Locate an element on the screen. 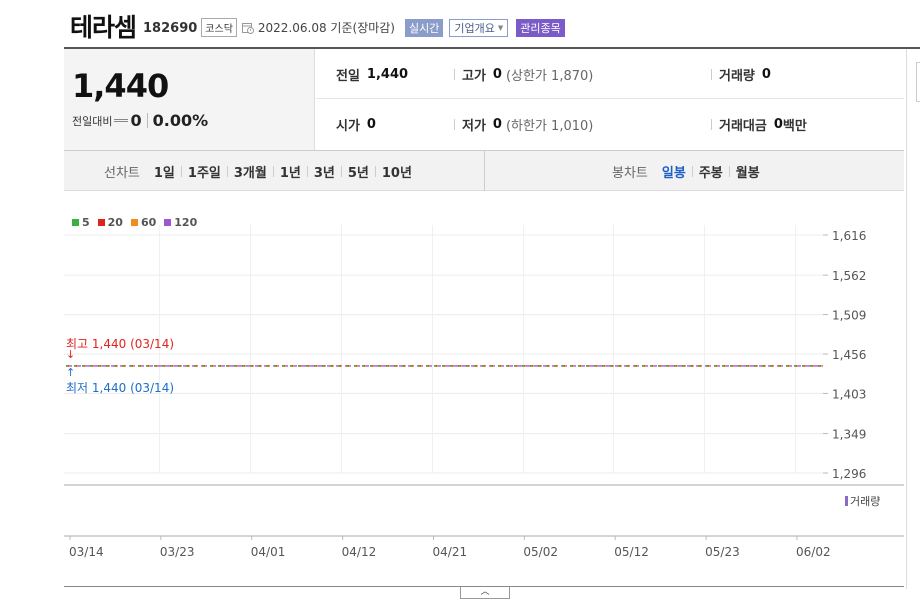 Image resolution: width=920 pixels, height=610 pixels. side-panel-tab is located at coordinates (918, 82).